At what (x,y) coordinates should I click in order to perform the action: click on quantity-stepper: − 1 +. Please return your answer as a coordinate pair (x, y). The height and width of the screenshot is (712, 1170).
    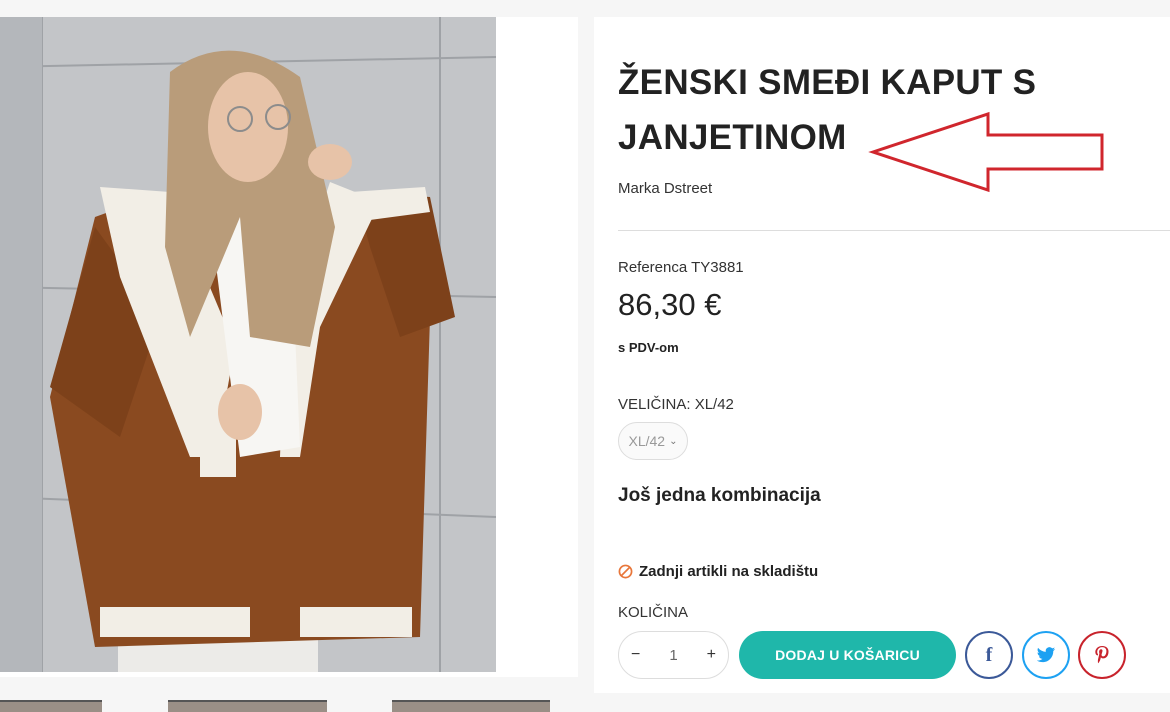
    Looking at the image, I should click on (673, 655).